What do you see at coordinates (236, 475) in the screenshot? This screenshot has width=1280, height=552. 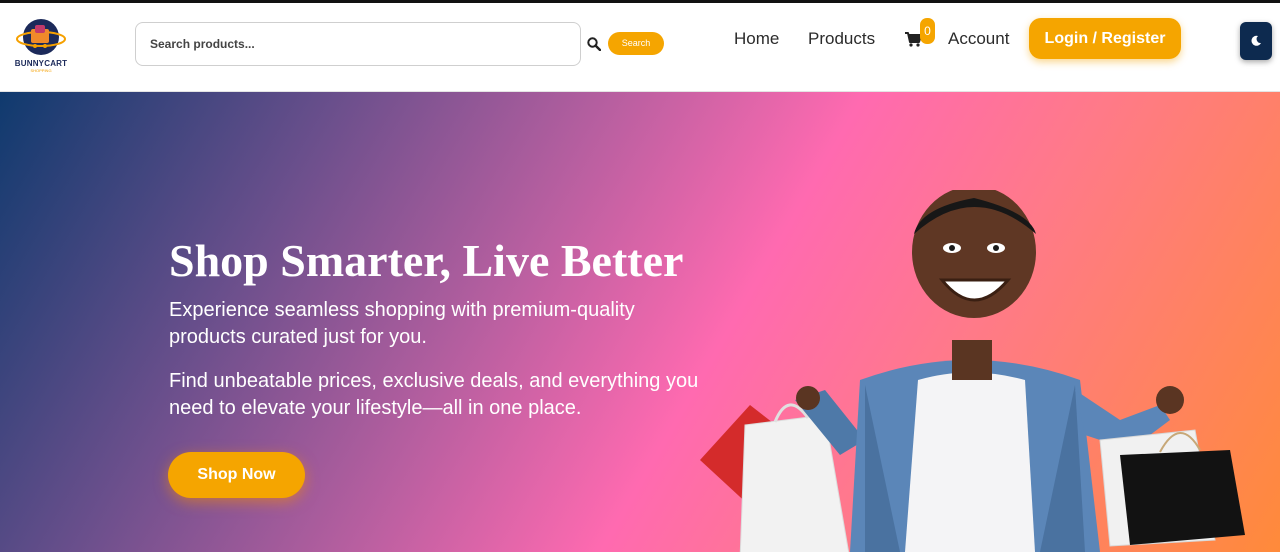 I see `shop-now-button: Shop Now` at bounding box center [236, 475].